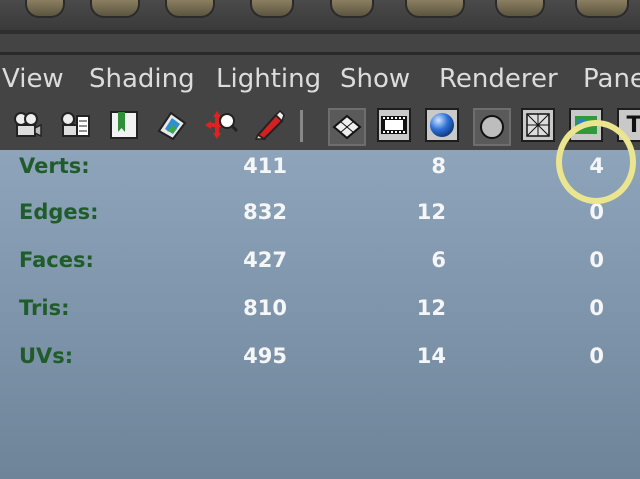 Image resolution: width=640 pixels, height=479 pixels. What do you see at coordinates (269, 125) in the screenshot?
I see `pencil-icon` at bounding box center [269, 125].